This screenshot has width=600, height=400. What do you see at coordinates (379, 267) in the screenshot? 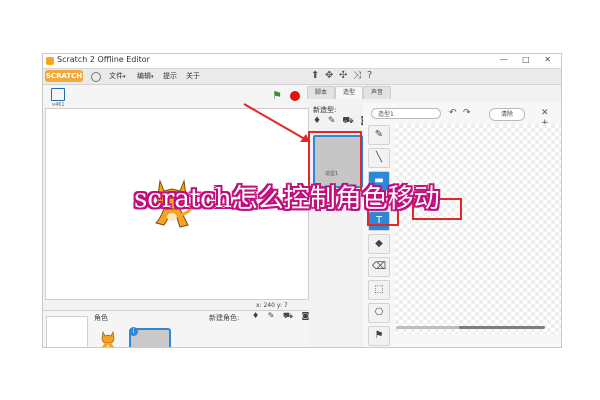
I see `eraser-icon: ⌫` at bounding box center [379, 267].